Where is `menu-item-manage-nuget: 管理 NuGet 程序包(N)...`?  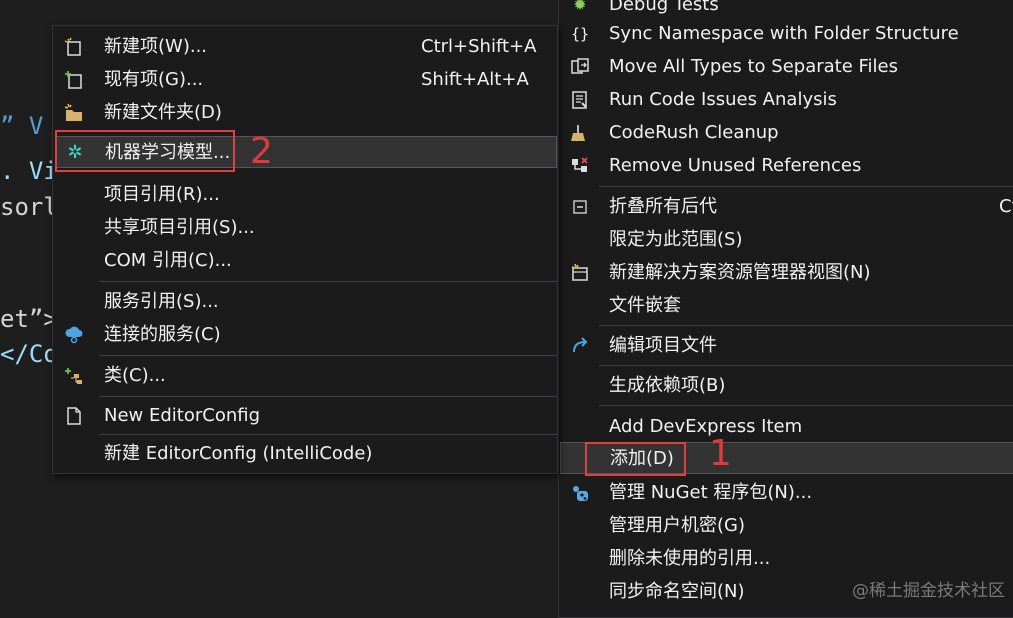 menu-item-manage-nuget: 管理 NuGet 程序包(N)... is located at coordinates (786, 493).